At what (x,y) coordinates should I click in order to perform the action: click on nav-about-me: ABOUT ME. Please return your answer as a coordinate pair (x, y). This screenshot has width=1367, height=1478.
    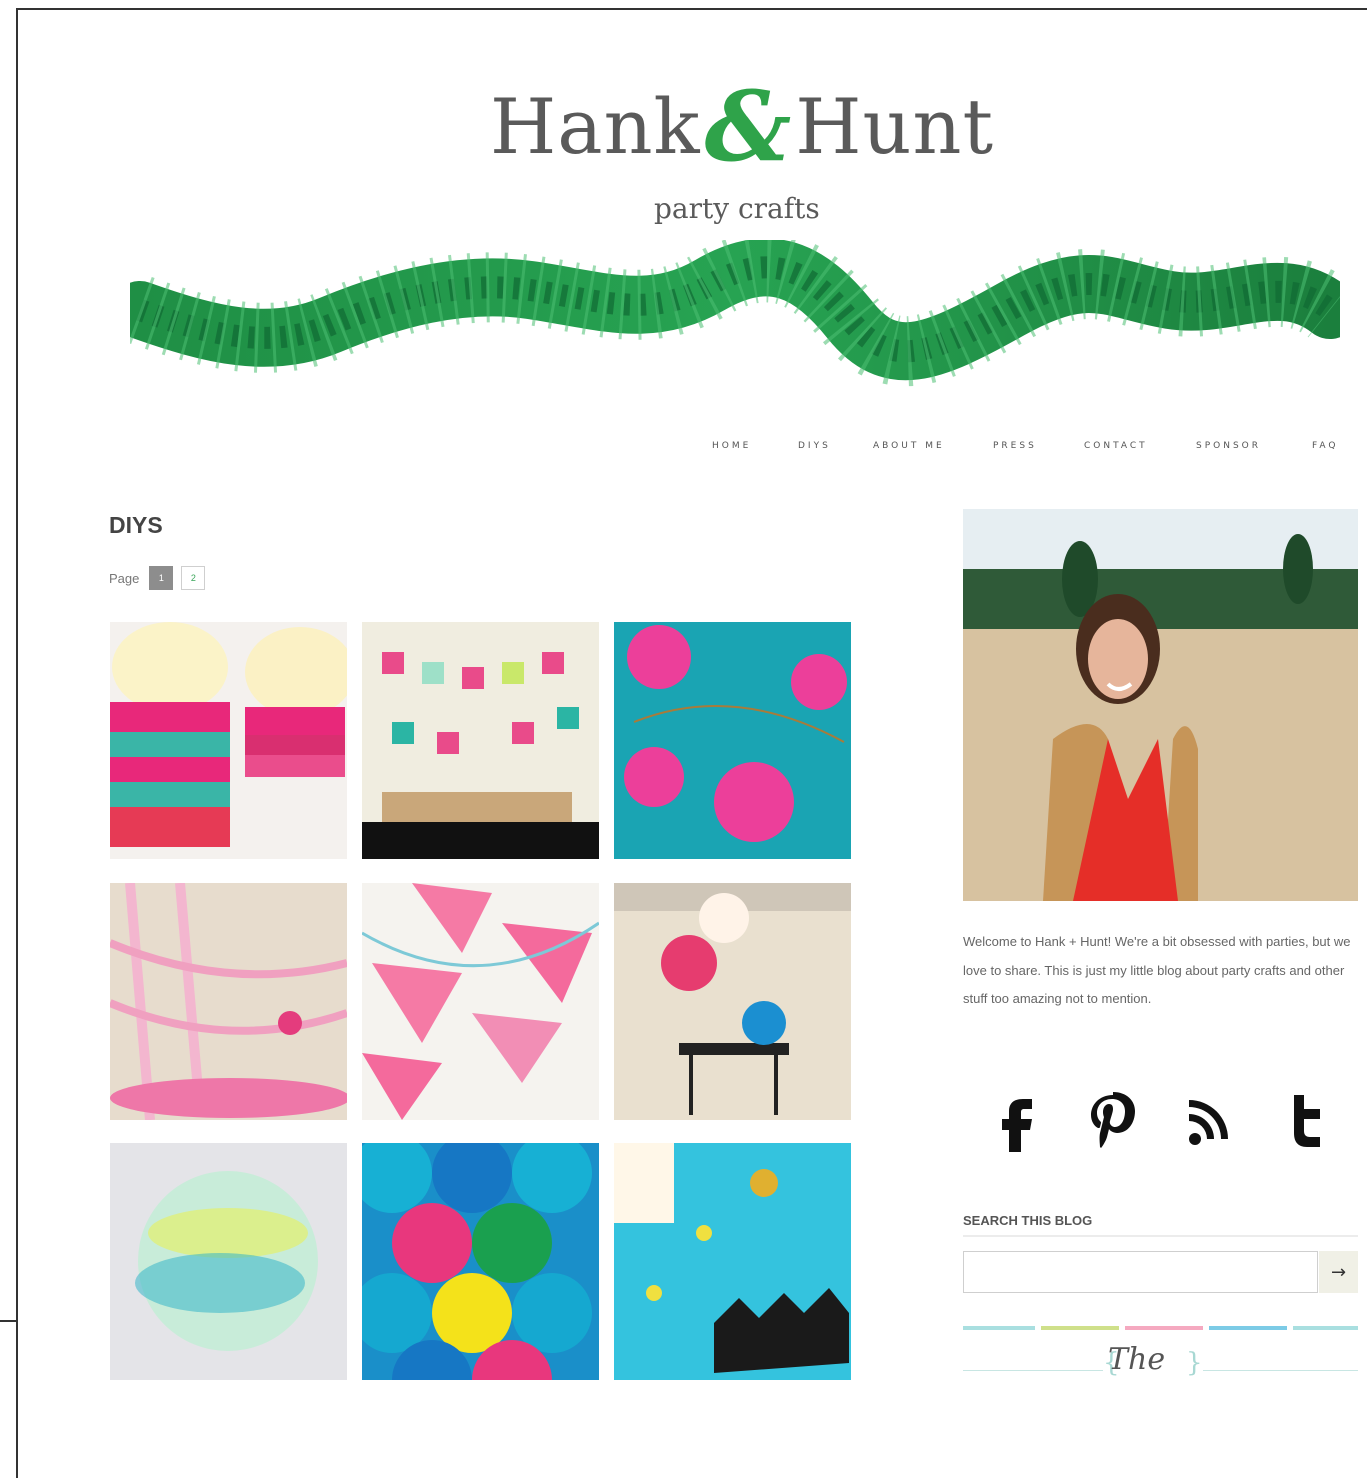
    Looking at the image, I should click on (909, 446).